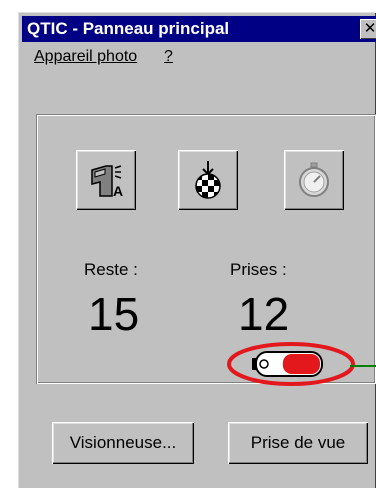  What do you see at coordinates (264, 314) in the screenshot?
I see `prises-count: 12` at bounding box center [264, 314].